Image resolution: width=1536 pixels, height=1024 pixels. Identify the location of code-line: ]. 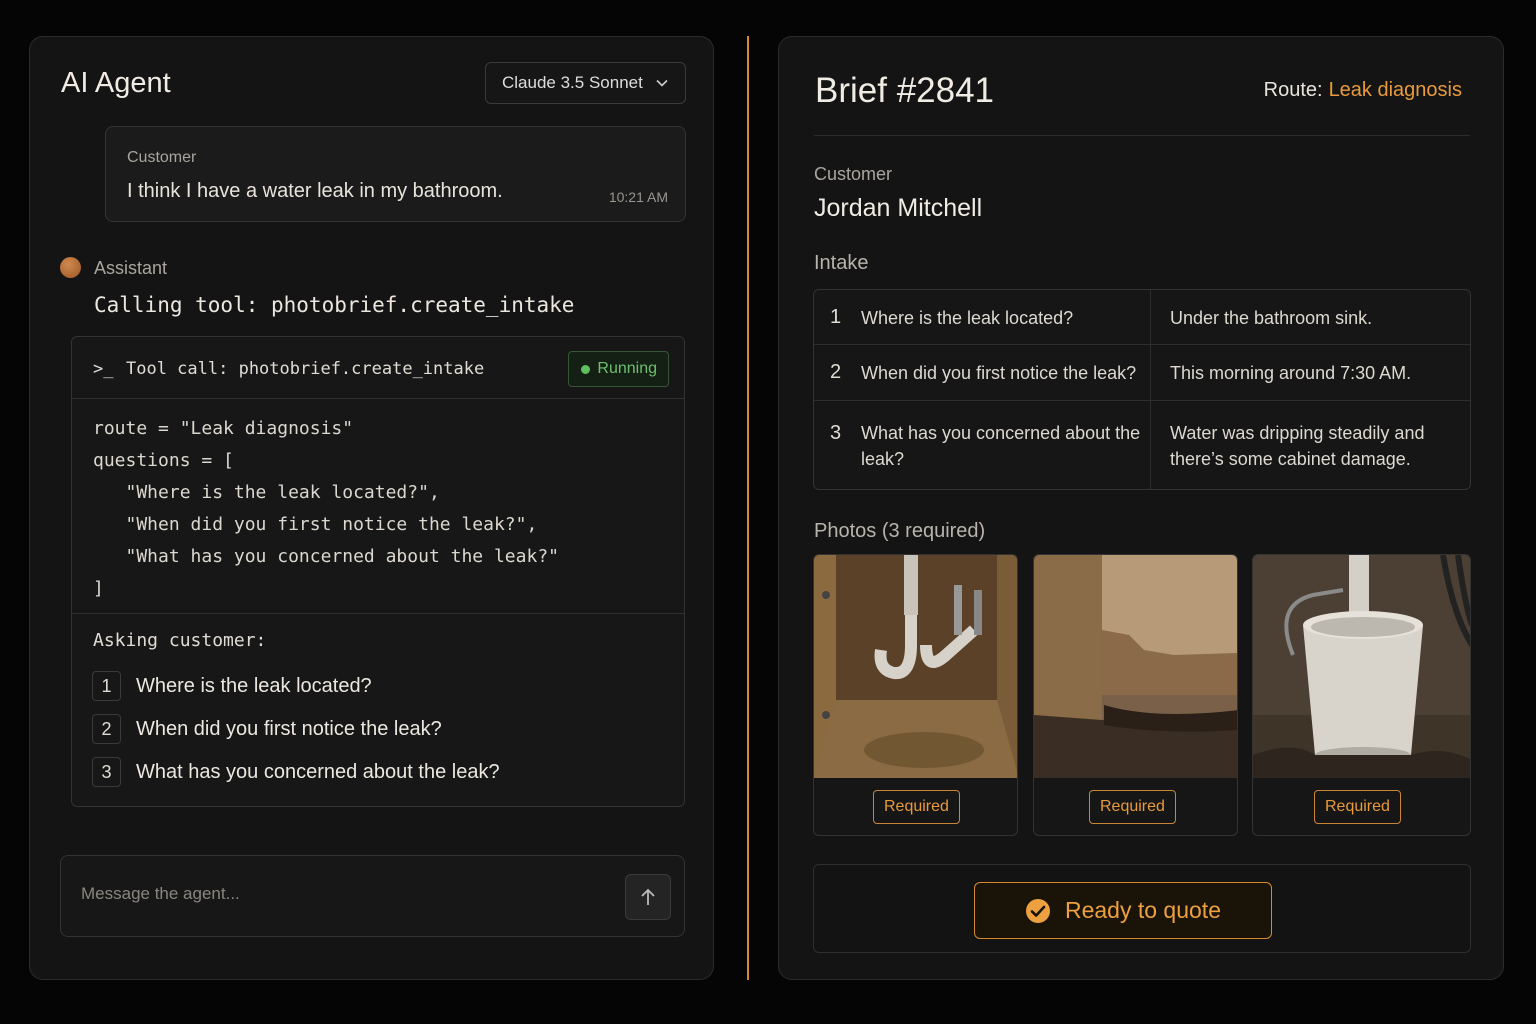
(98, 588).